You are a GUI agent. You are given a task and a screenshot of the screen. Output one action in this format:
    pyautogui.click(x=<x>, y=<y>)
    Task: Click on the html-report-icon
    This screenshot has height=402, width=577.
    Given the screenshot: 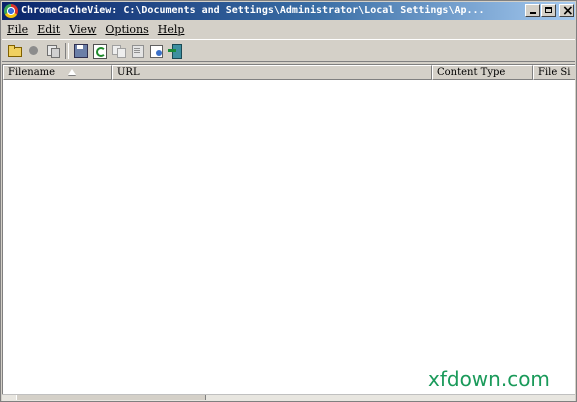 What is the action you would take?
    pyautogui.click(x=156, y=50)
    